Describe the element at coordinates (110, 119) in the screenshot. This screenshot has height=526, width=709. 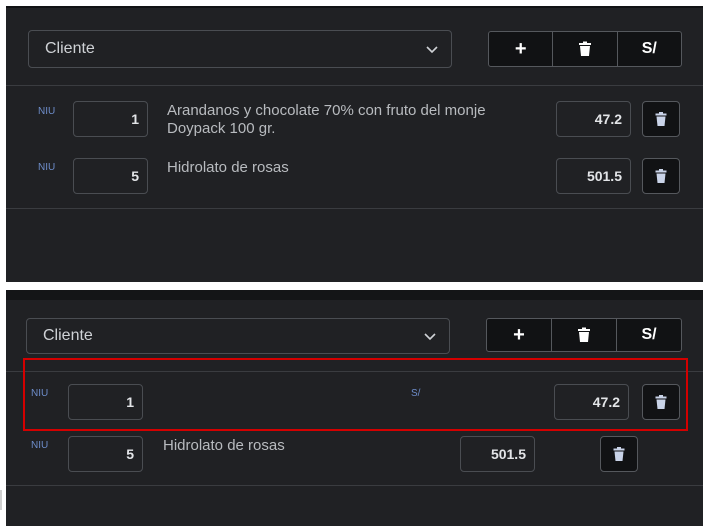
I see `quantity-field: 1` at that location.